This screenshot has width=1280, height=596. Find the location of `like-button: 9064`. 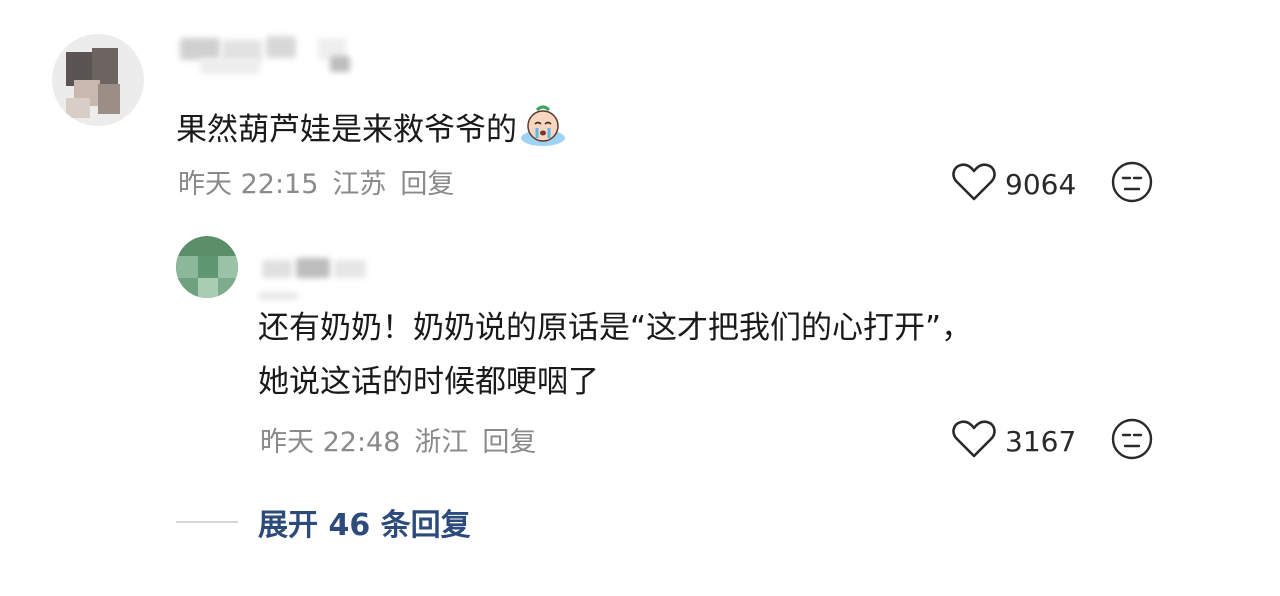

like-button: 9064 is located at coordinates (1013, 184).